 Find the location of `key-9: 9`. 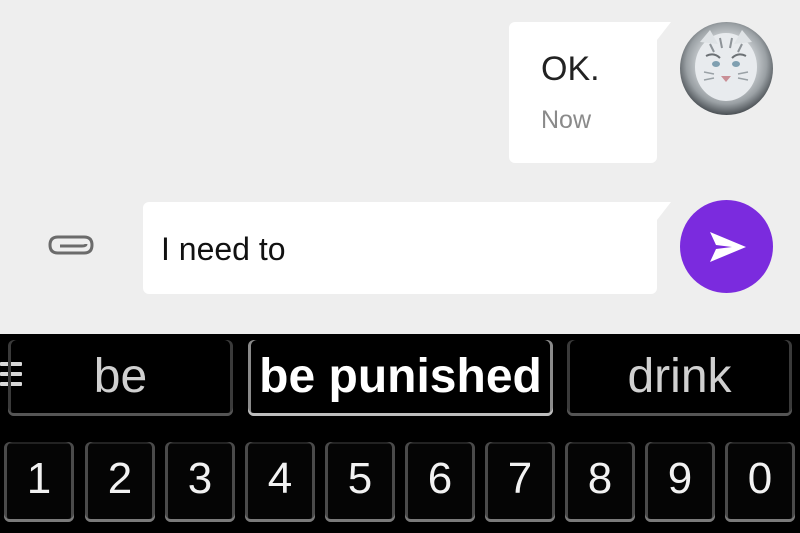

key-9: 9 is located at coordinates (680, 482).